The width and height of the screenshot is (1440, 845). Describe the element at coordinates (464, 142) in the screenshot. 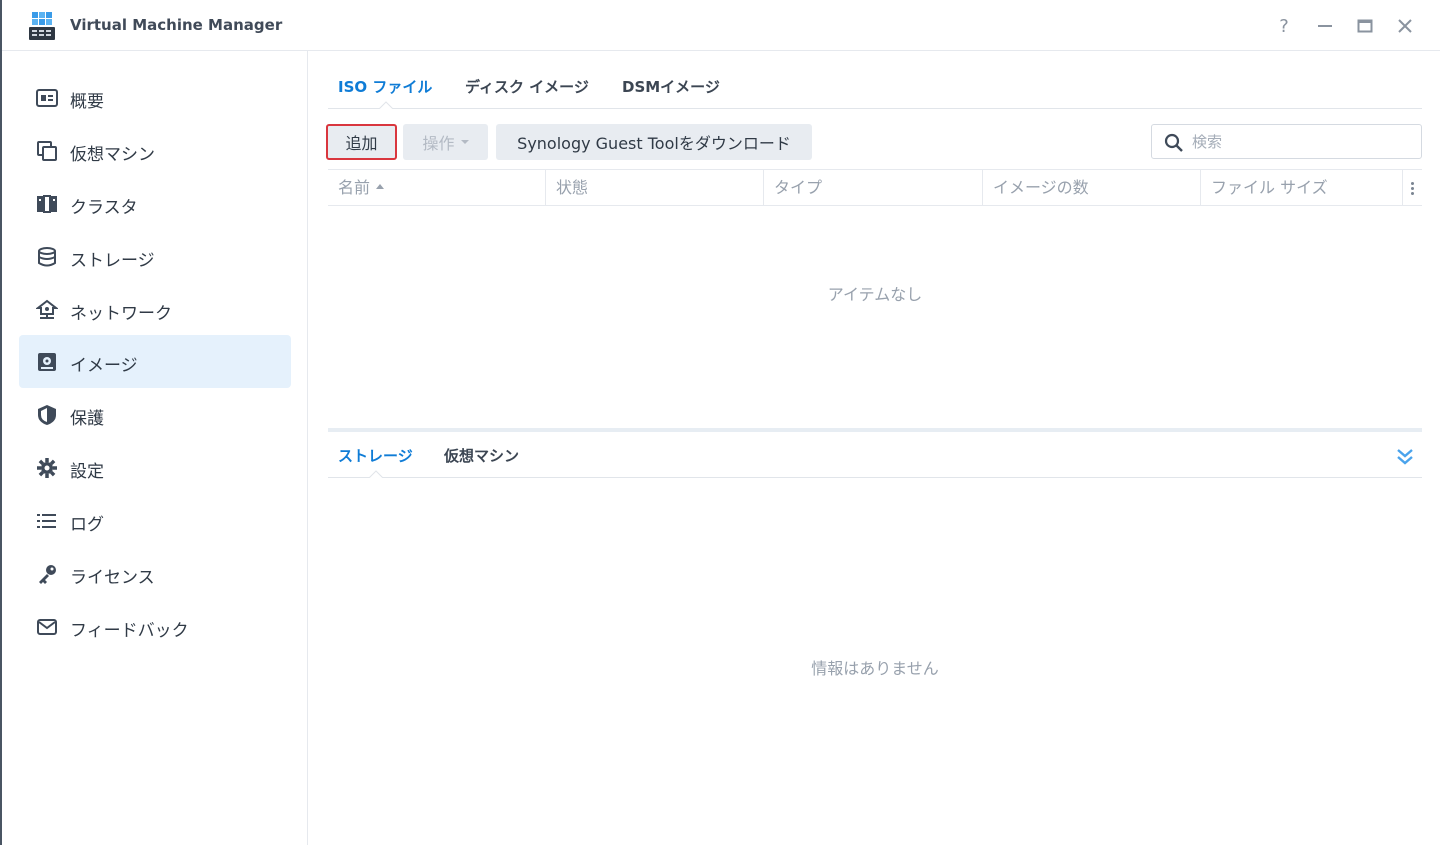

I see `chevron-down-icon` at that location.